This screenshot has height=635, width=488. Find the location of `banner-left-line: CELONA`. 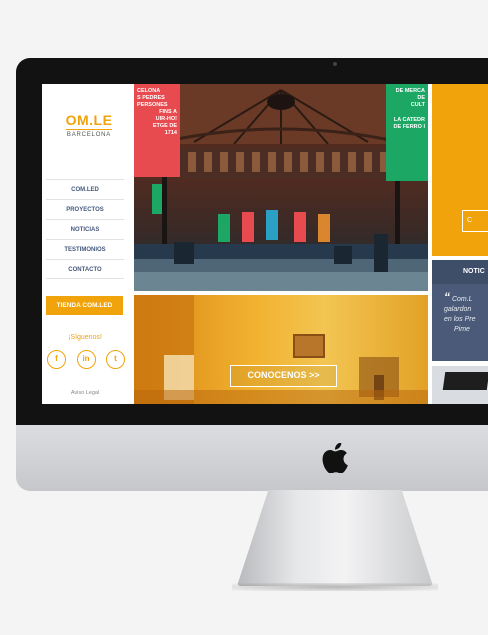

banner-left-line: CELONA is located at coordinates (149, 91).